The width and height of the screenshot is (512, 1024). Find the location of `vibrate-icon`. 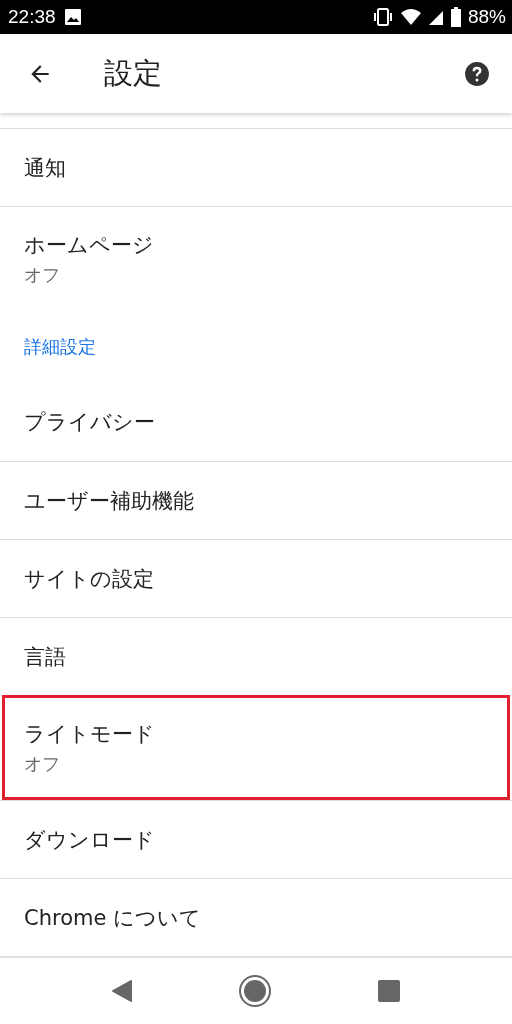

vibrate-icon is located at coordinates (382, 17).